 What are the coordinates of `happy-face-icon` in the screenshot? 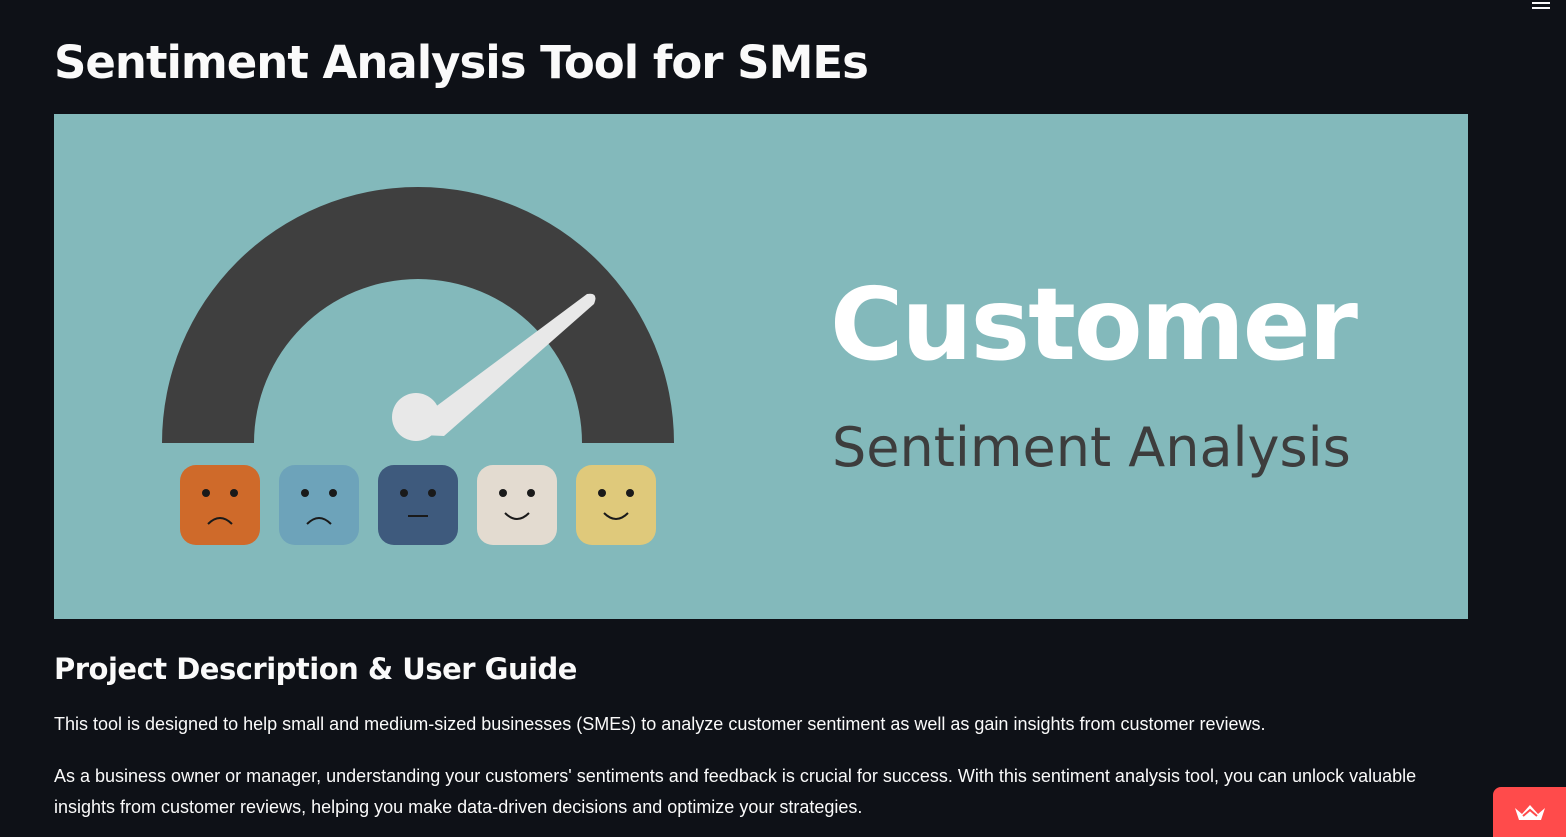 It's located at (517, 505).